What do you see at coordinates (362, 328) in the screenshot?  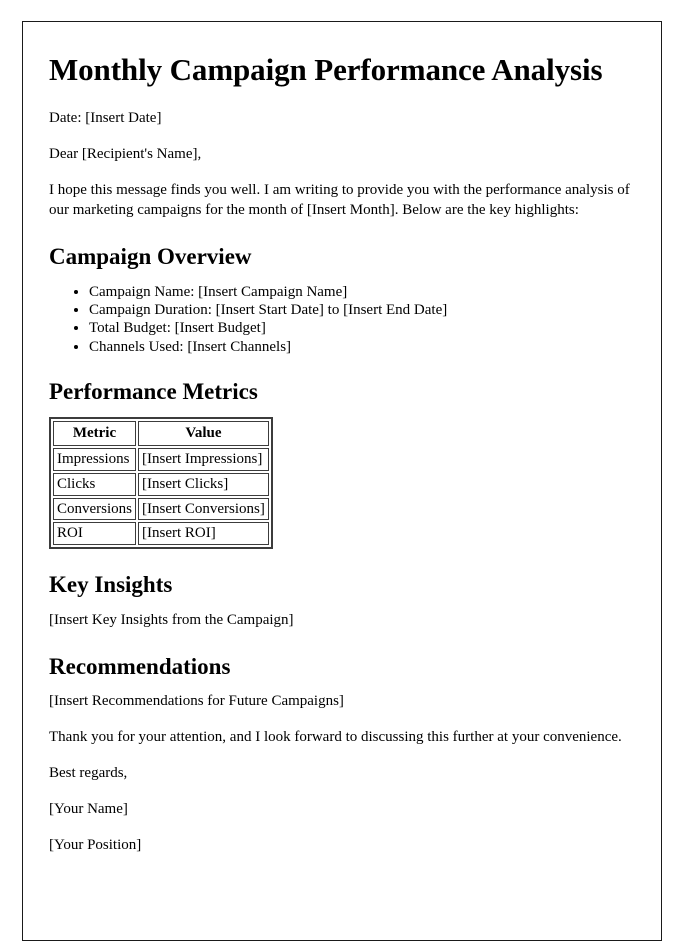 I see `list-item: Total Budget: [Insert Budget]` at bounding box center [362, 328].